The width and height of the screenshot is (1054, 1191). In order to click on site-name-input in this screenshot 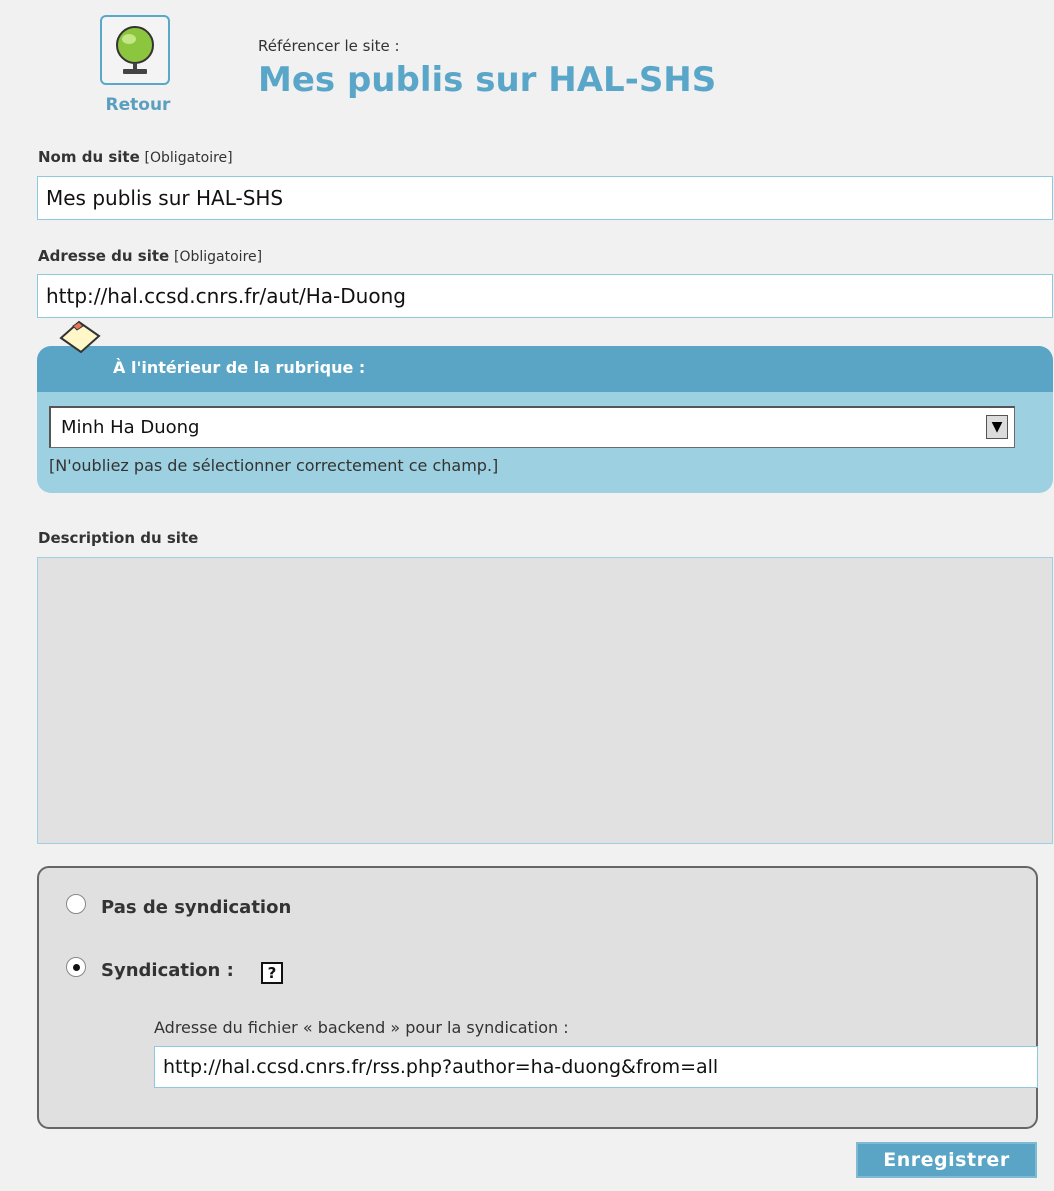, I will do `click(545, 198)`.